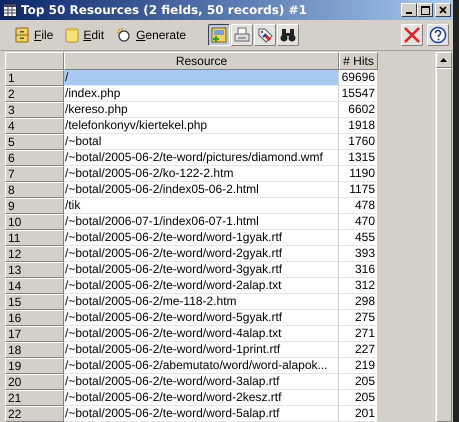 The image size is (459, 422). I want to click on column-header: Resource, so click(201, 61).